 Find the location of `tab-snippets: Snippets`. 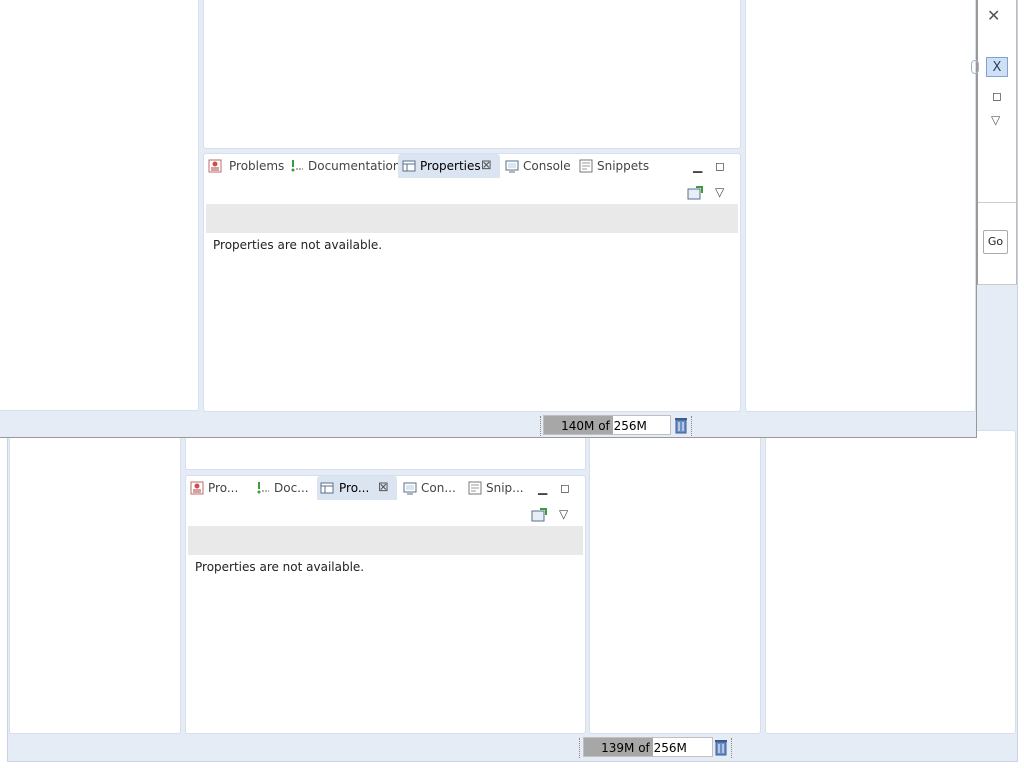

tab-snippets: Snippets is located at coordinates (614, 166).